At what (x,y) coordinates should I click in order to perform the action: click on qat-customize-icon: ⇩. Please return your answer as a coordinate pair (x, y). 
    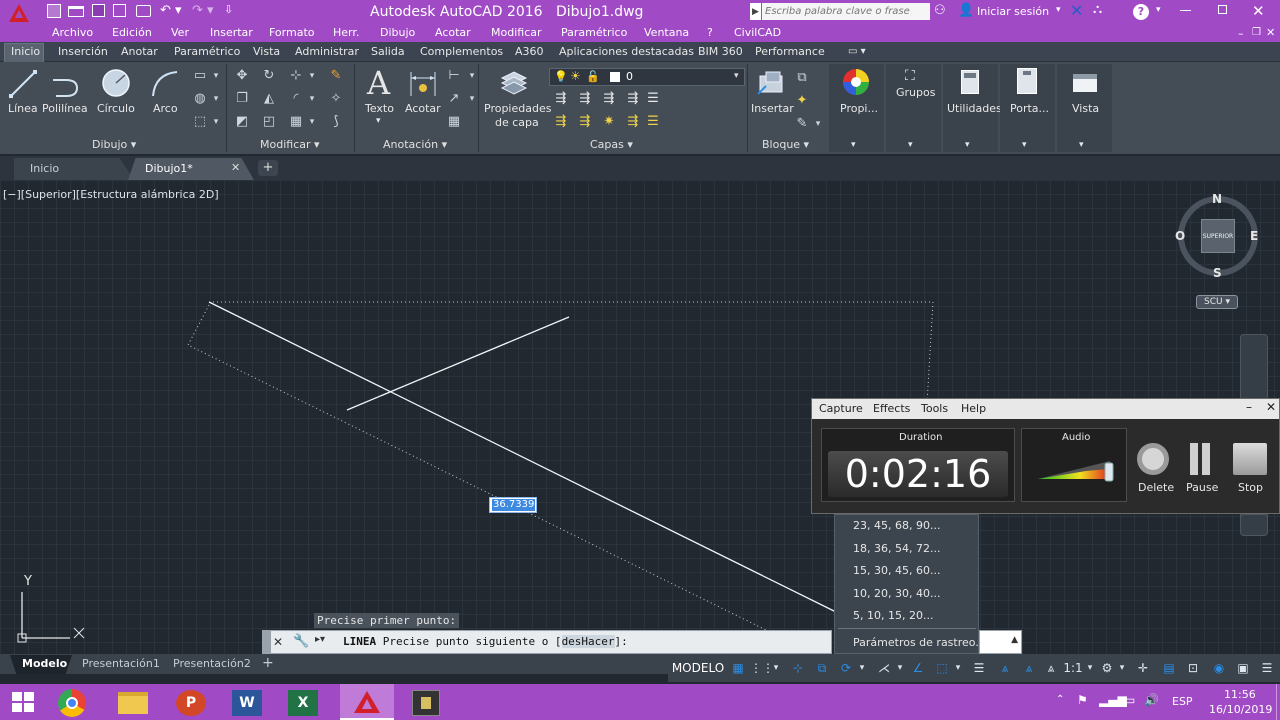
    Looking at the image, I should click on (228, 9).